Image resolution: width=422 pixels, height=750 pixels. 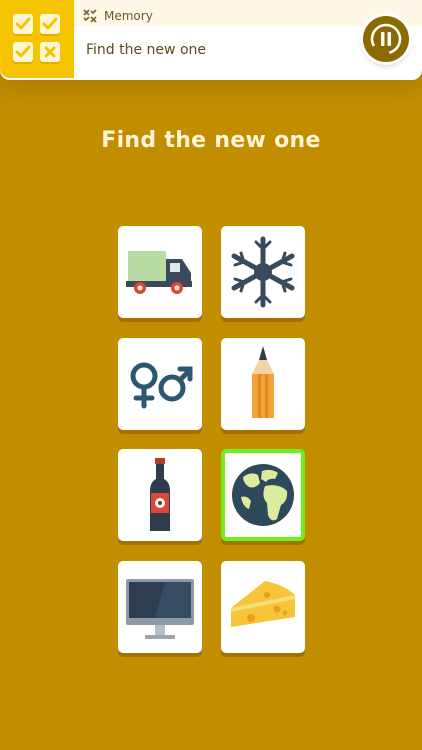 I want to click on card-cheese, so click(x=263, y=607).